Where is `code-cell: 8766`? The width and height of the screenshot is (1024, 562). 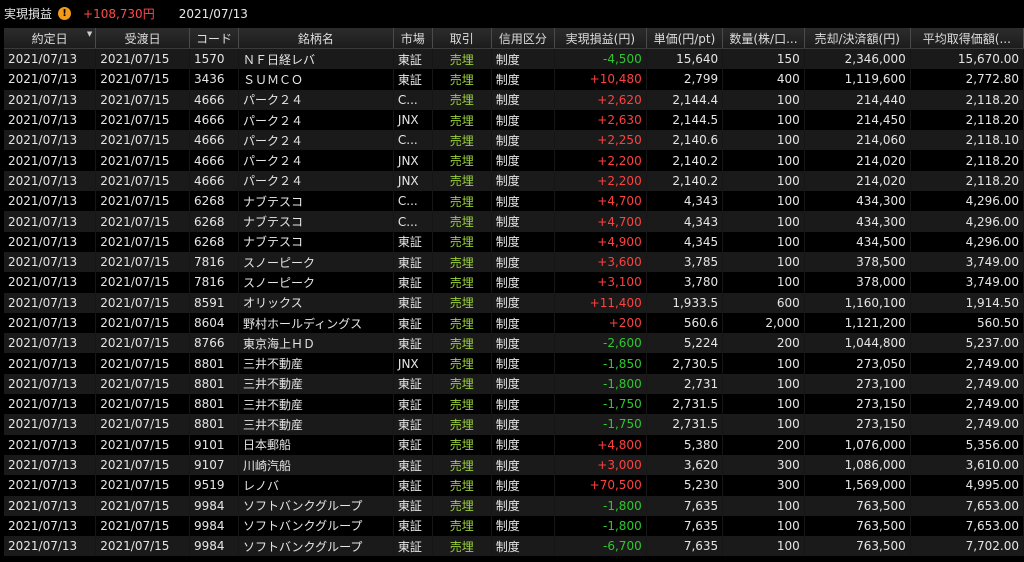
code-cell: 8766 is located at coordinates (214, 343).